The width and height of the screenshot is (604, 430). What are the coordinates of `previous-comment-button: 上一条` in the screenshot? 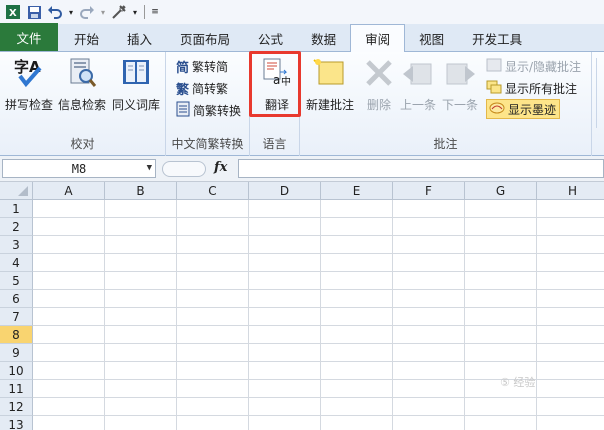 It's located at (418, 84).